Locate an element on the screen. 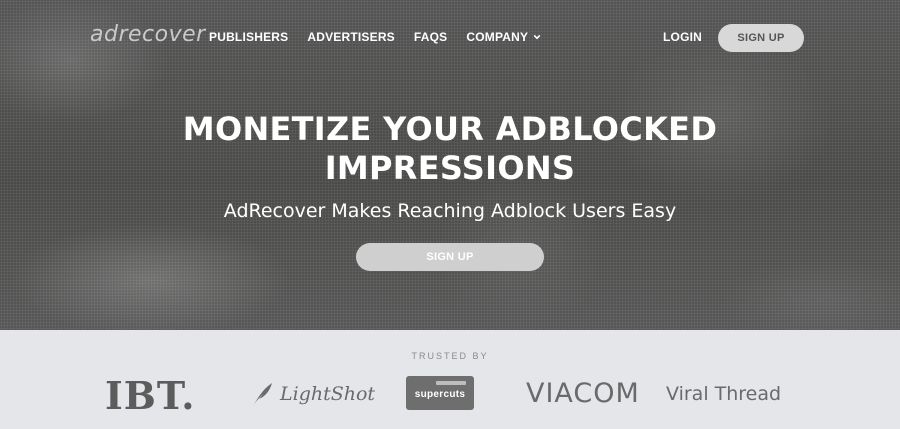  nav-faqs-link: FAQS is located at coordinates (430, 37).